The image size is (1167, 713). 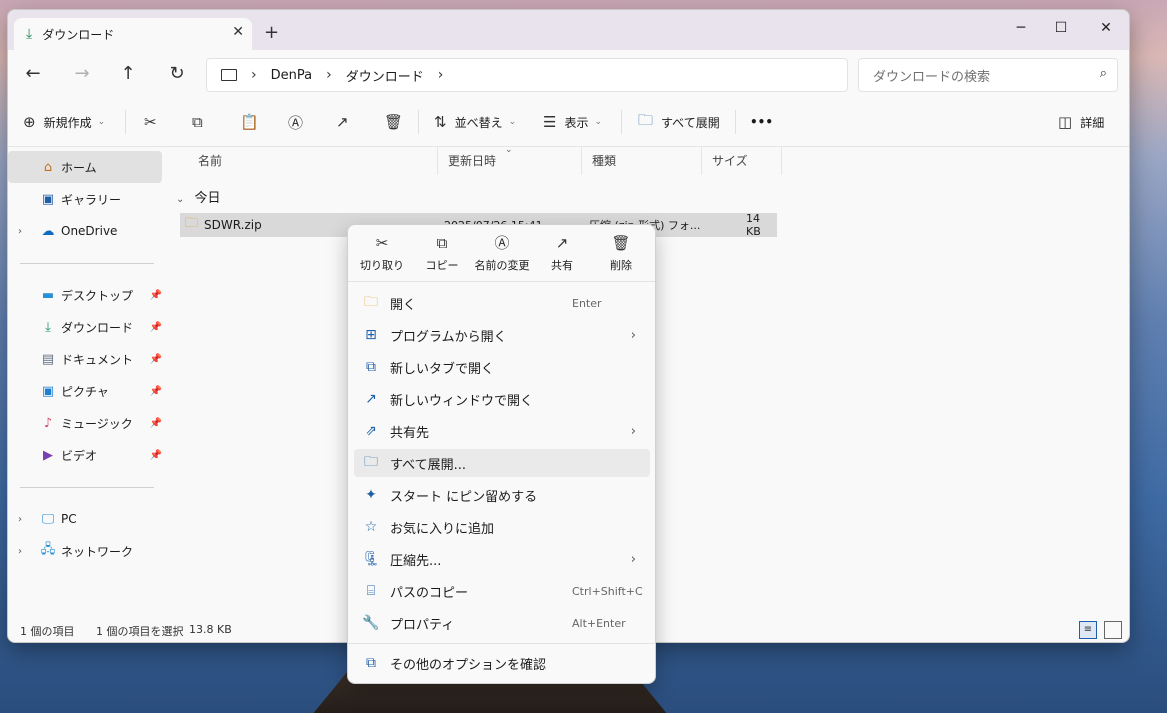 What do you see at coordinates (932, 77) in the screenshot?
I see `search-placeholder: ダウンロードの検索` at bounding box center [932, 77].